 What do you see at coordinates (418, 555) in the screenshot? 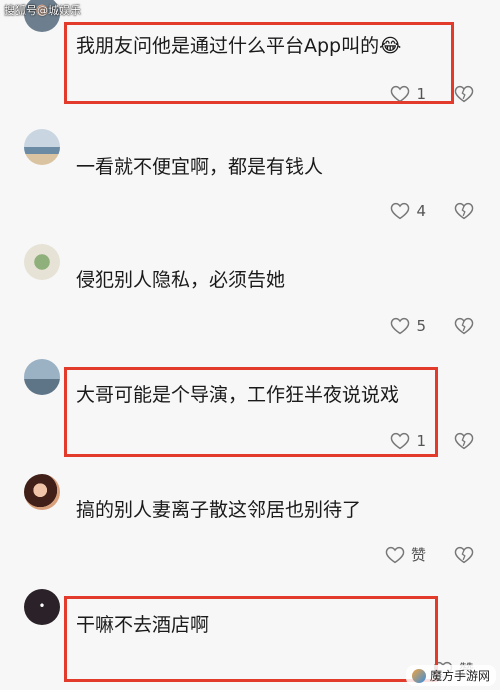
I see `like-count: 赞` at bounding box center [418, 555].